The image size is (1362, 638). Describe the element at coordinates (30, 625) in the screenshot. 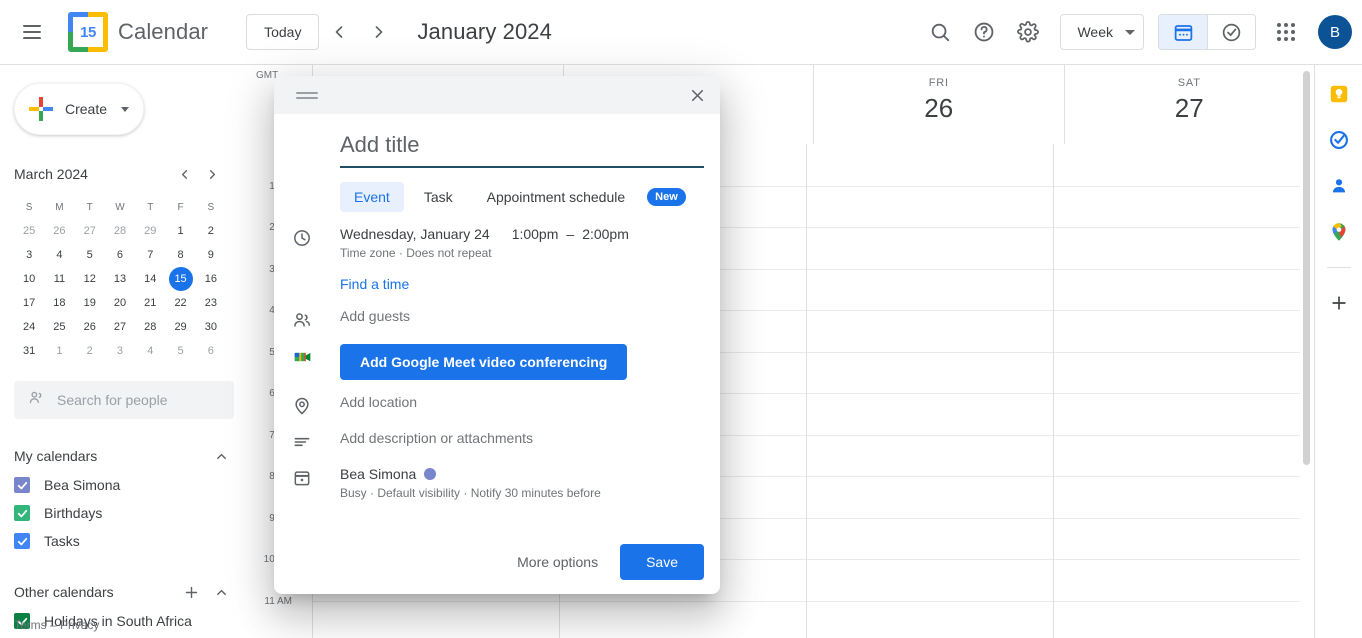

I see `terms-link: Terms` at that location.